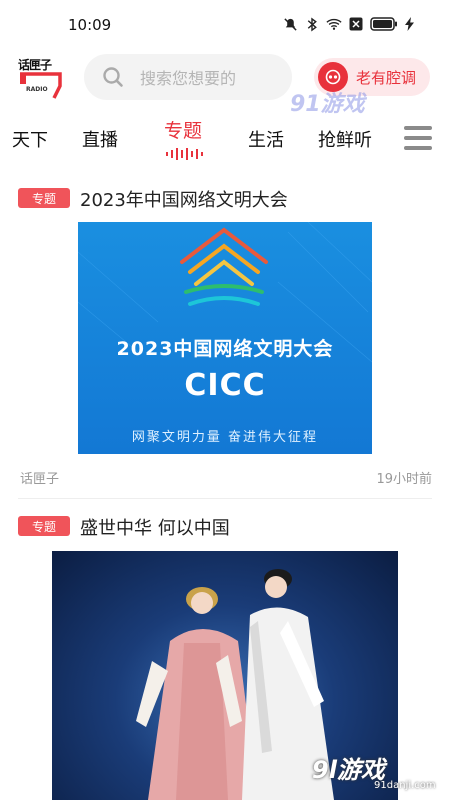 This screenshot has width=450, height=800. I want to click on status-icons, so click(348, 24).